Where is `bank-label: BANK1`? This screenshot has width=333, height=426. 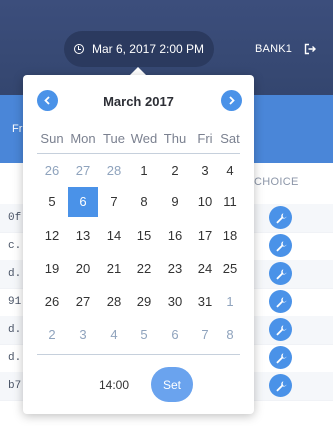
bank-label: BANK1 is located at coordinates (274, 49).